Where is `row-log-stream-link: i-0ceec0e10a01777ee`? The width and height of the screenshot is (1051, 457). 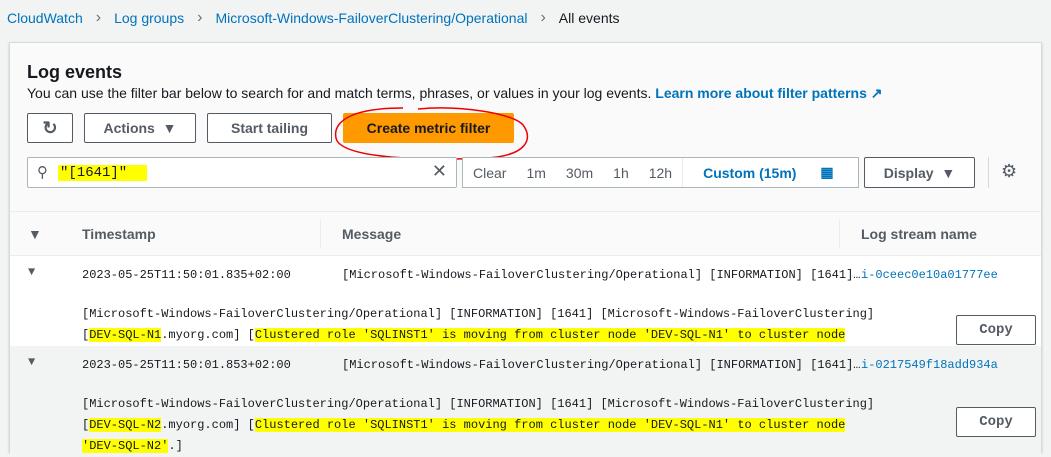 row-log-stream-link: i-0ceec0e10a01777ee is located at coordinates (929, 275).